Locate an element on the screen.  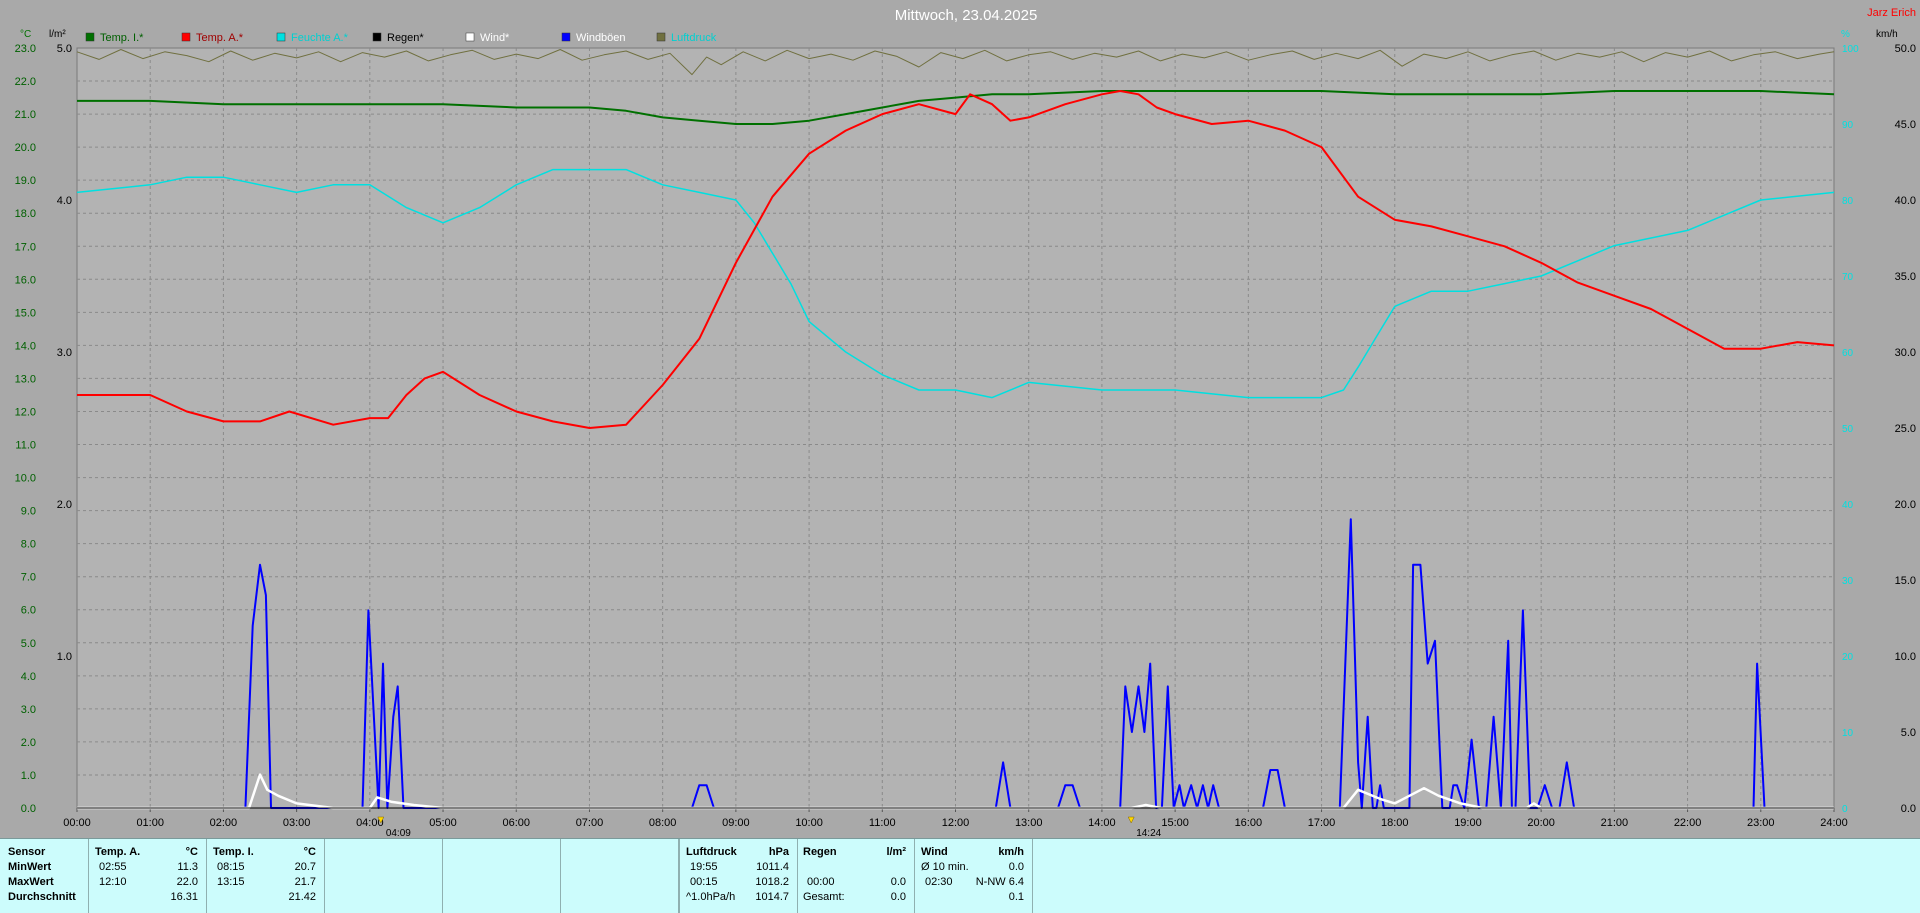
pressure-trend: ^1.0hPa/h is located at coordinates (711, 897).